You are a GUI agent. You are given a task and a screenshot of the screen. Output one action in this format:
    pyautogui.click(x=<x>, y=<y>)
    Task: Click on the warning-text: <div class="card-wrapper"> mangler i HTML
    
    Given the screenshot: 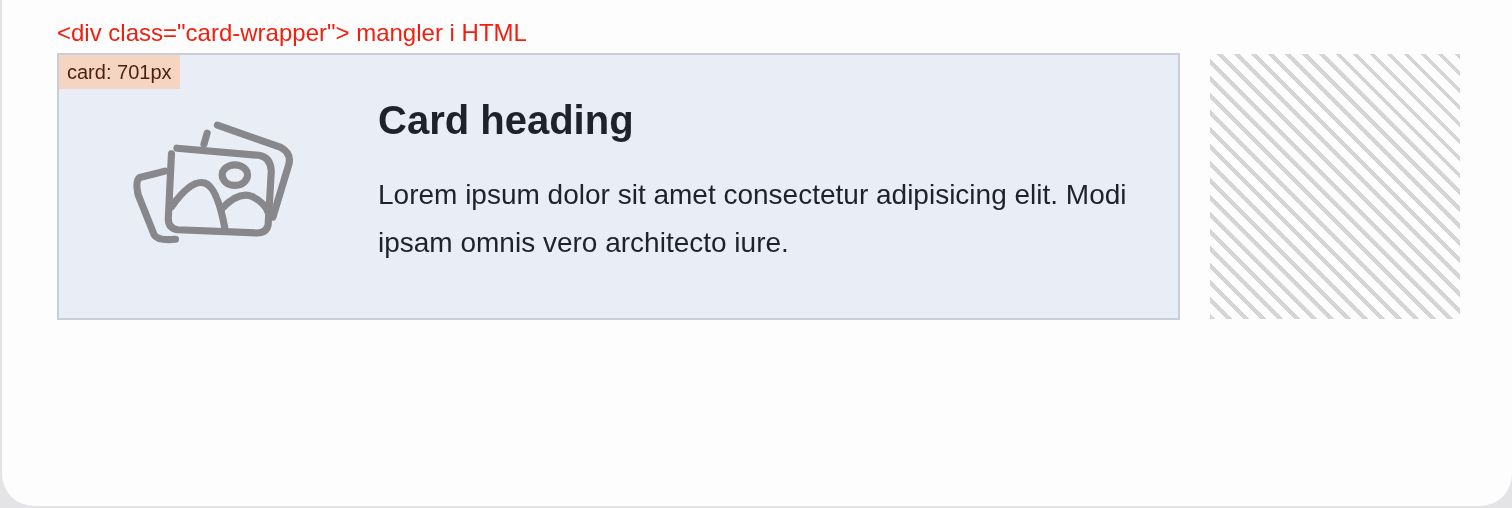 What is the action you would take?
    pyautogui.click(x=292, y=33)
    